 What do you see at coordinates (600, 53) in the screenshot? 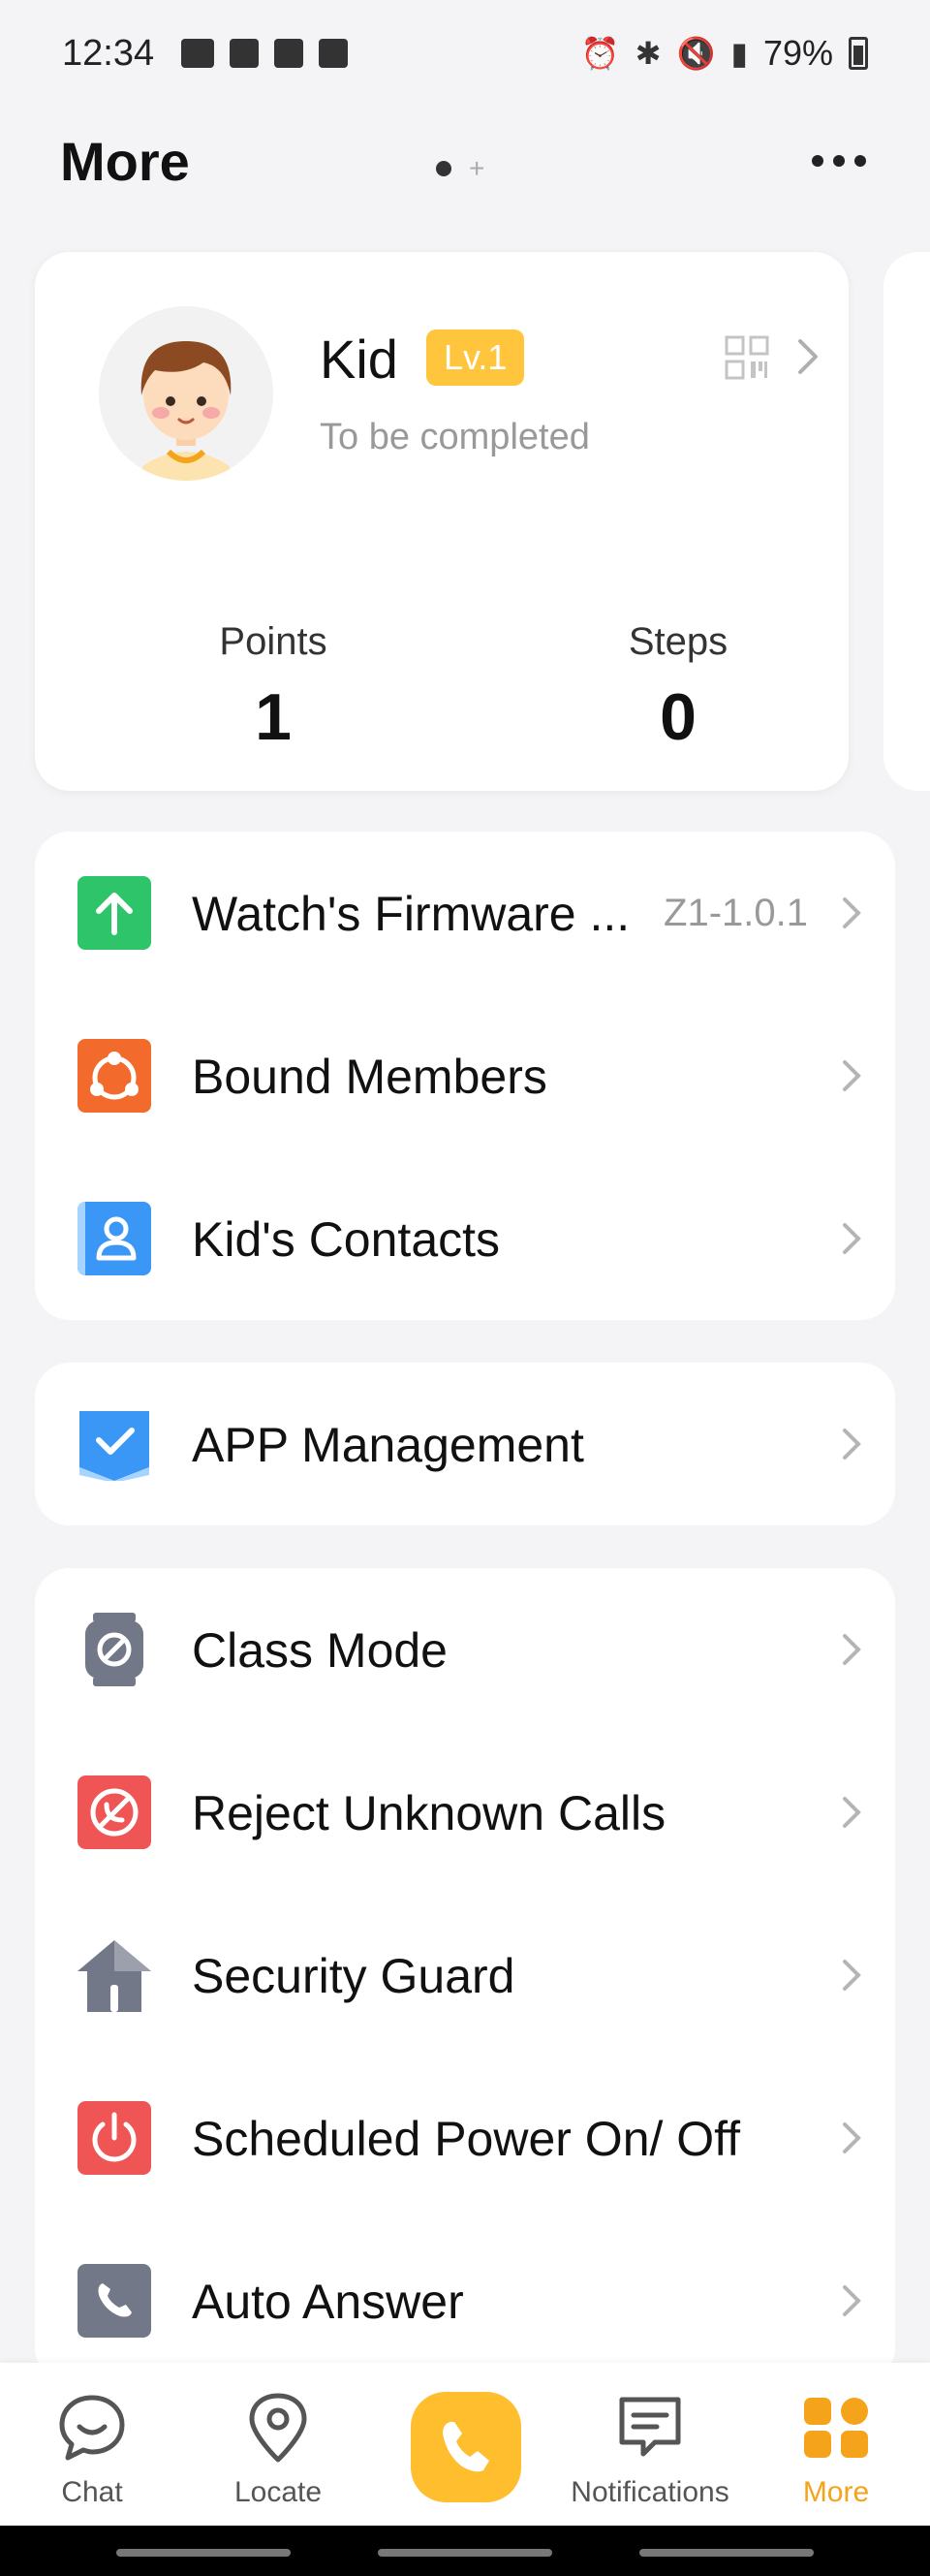
I see `alarm-icon: ⏰` at bounding box center [600, 53].